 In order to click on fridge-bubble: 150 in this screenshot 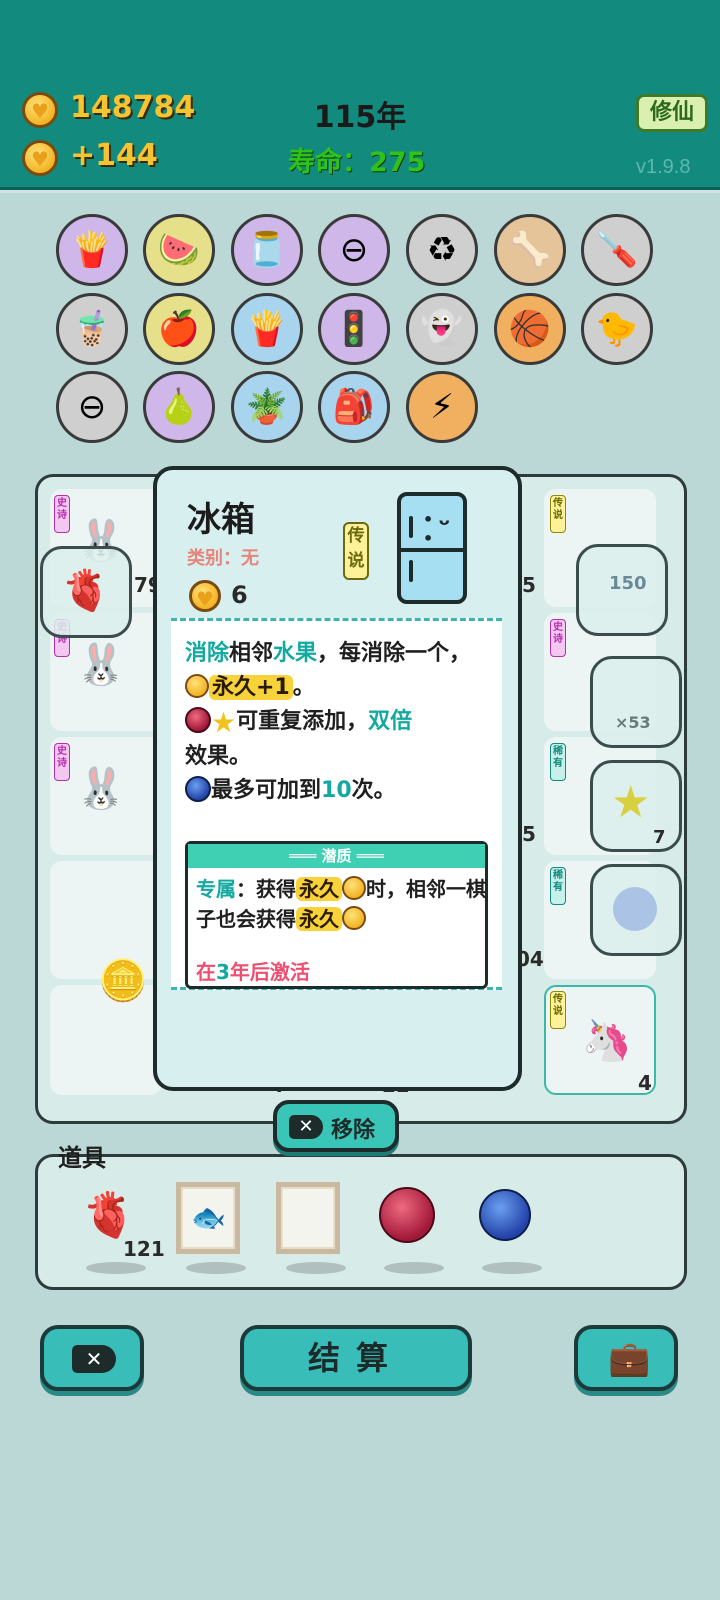, I will do `click(622, 590)`.